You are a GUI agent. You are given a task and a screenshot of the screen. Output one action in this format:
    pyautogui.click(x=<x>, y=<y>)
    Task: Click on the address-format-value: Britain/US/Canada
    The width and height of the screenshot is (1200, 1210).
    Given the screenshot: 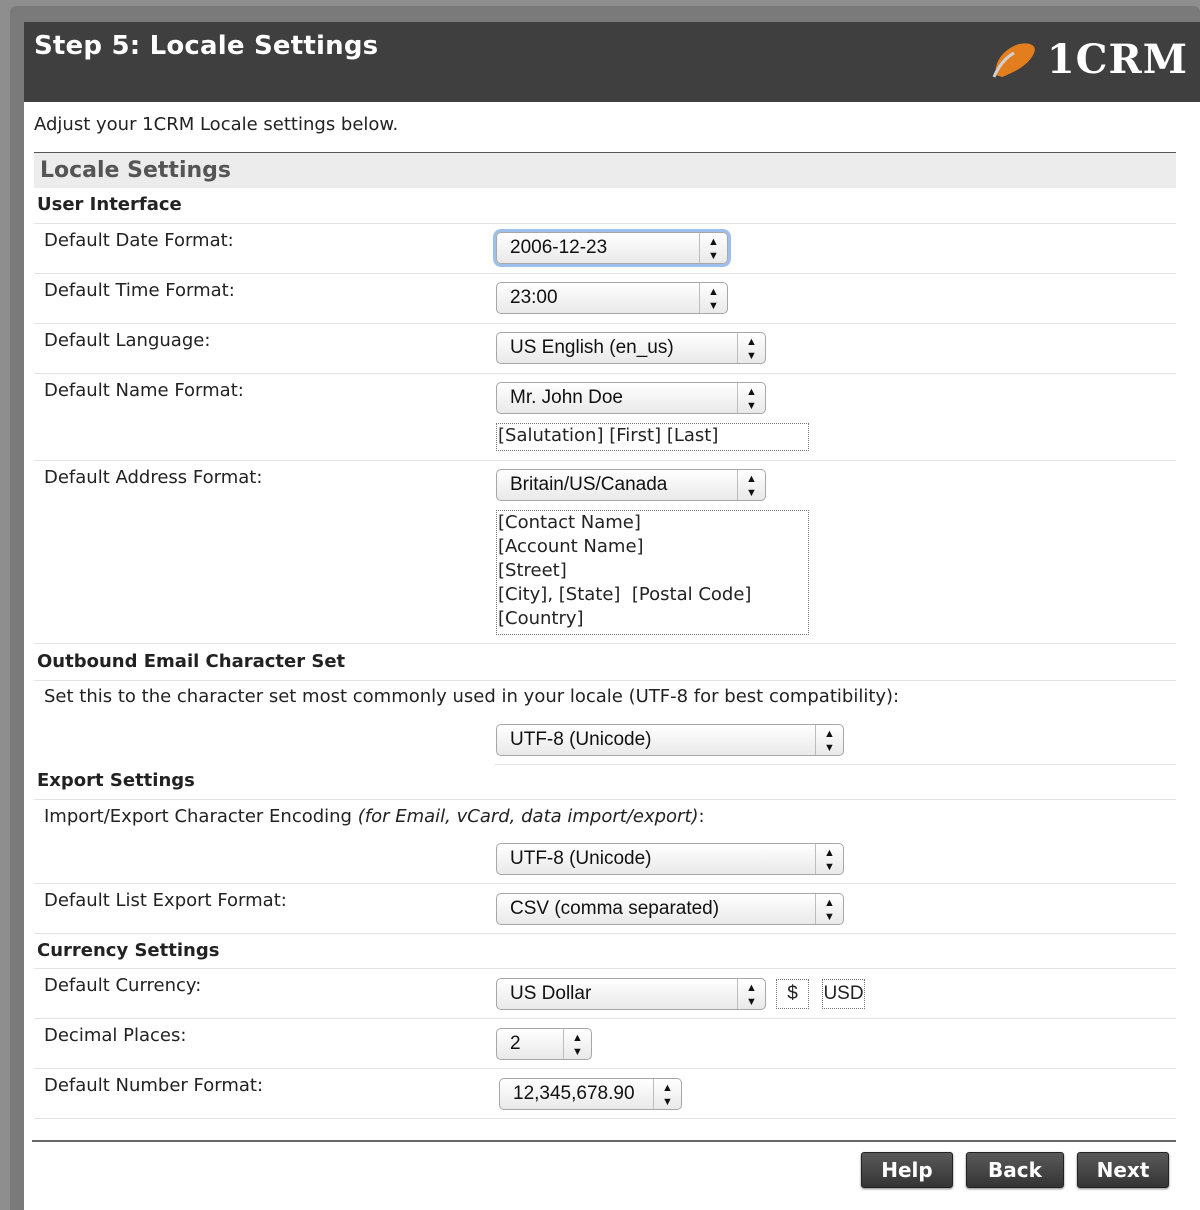 What is the action you would take?
    pyautogui.click(x=589, y=484)
    